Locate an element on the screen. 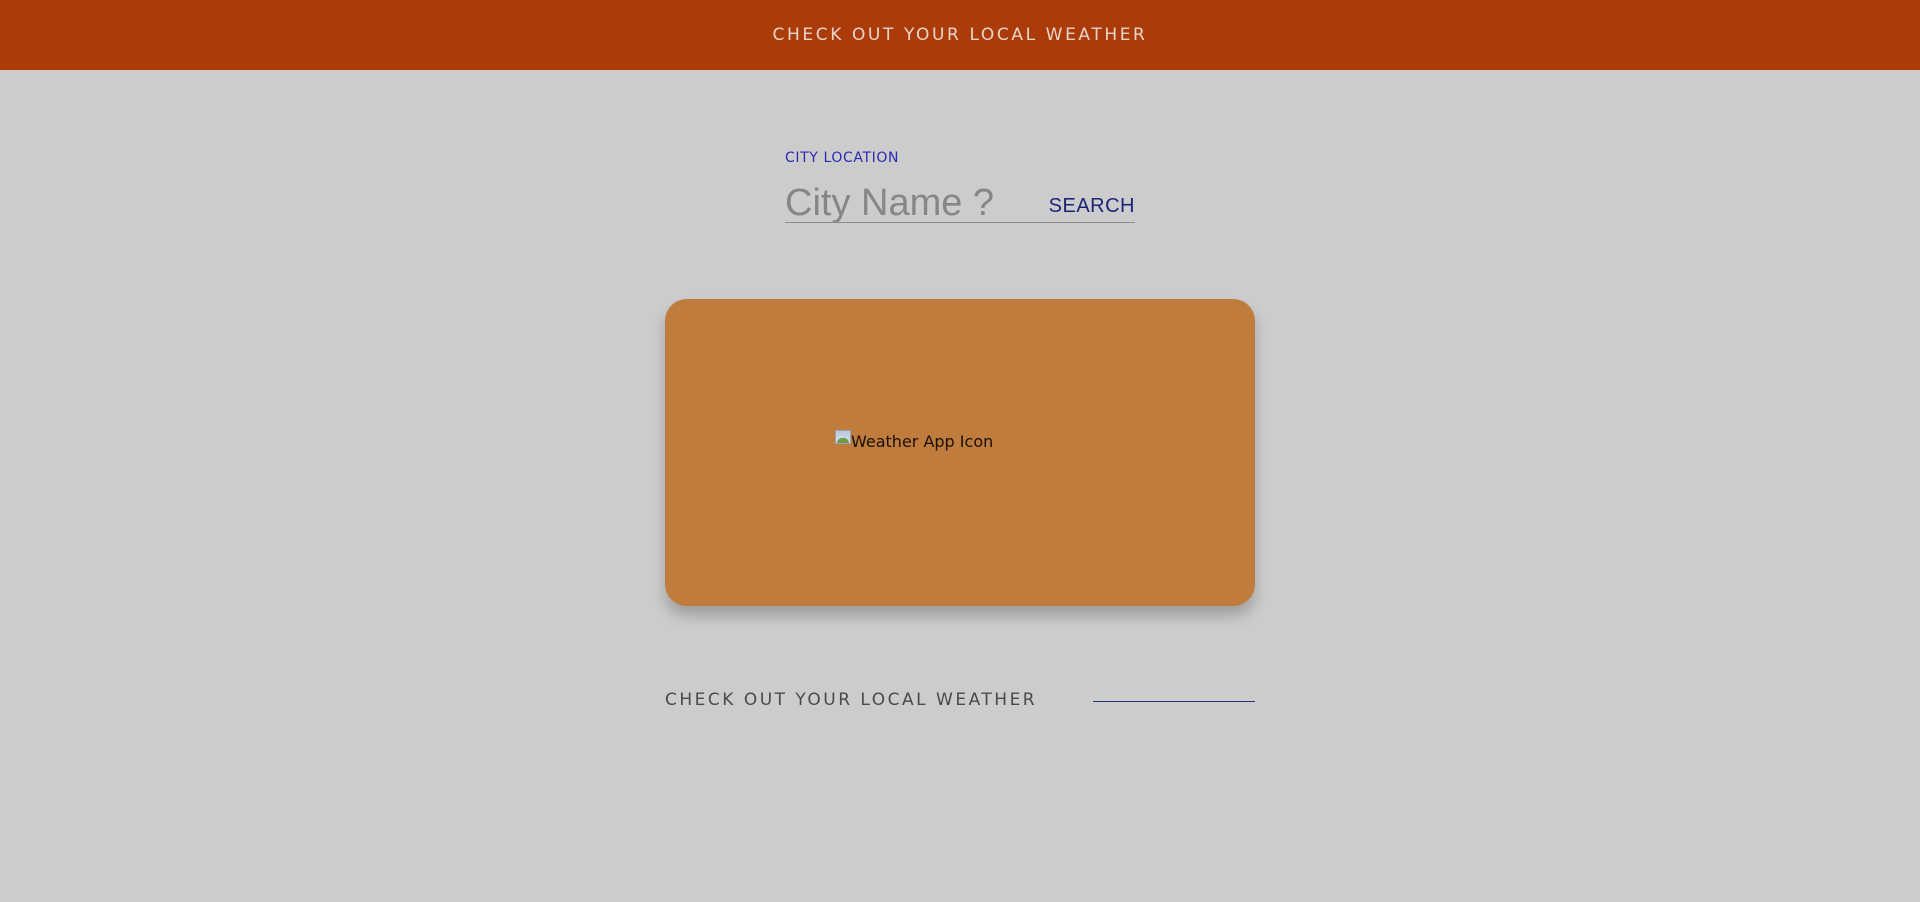 This screenshot has width=1920, height=902. search-form: CITY LOCATION SEARCH is located at coordinates (960, 186).